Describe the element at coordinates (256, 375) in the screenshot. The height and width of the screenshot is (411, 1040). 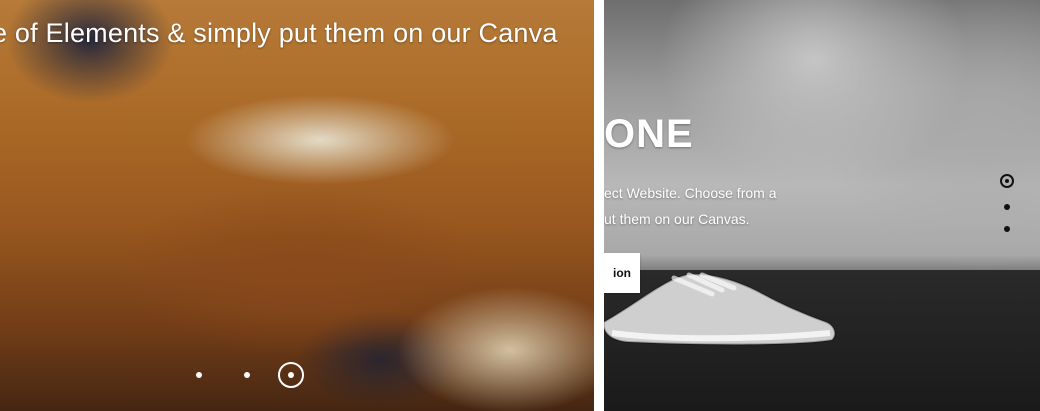
I see `slider-pagination` at that location.